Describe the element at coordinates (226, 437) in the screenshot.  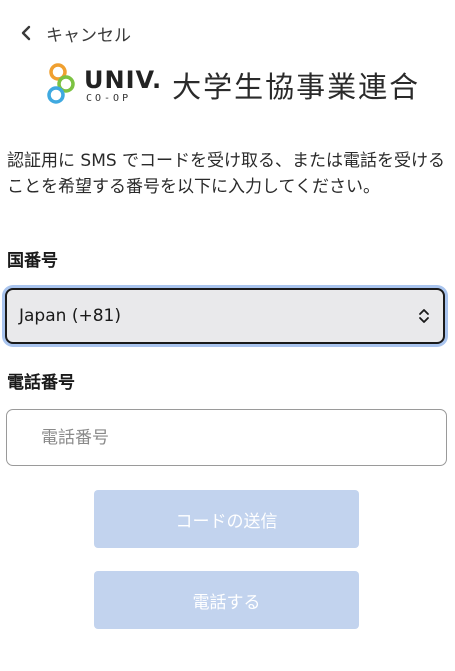
I see `phone-number-input` at that location.